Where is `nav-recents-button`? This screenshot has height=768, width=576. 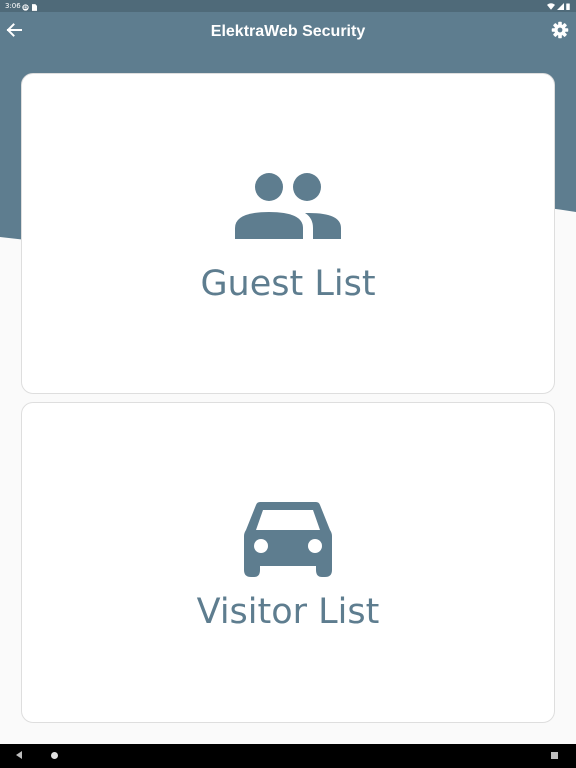
nav-recents-button is located at coordinates (554, 755).